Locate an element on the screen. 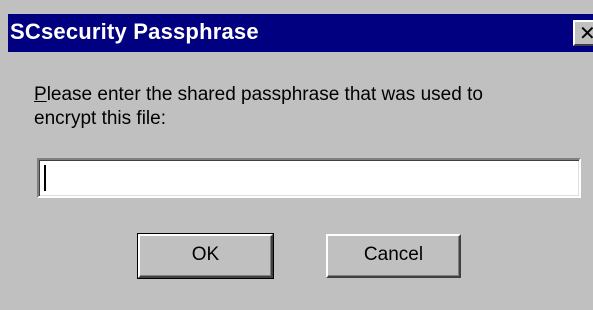 This screenshot has height=310, width=593. window-title: SCsecurity Passphrase is located at coordinates (134, 31).